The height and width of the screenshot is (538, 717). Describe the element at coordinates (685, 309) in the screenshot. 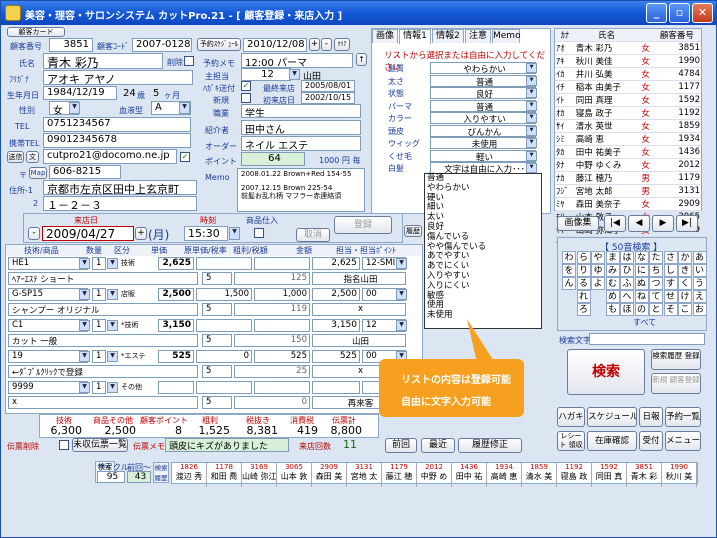

I see `kana-key: こ` at that location.